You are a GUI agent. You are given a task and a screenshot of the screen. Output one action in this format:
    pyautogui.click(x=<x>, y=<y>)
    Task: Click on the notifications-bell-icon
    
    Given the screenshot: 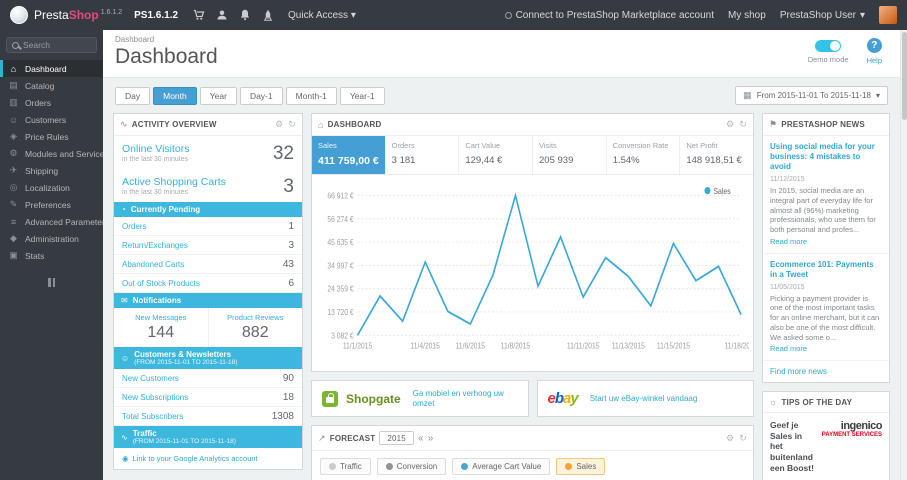 What is the action you would take?
    pyautogui.click(x=244, y=15)
    